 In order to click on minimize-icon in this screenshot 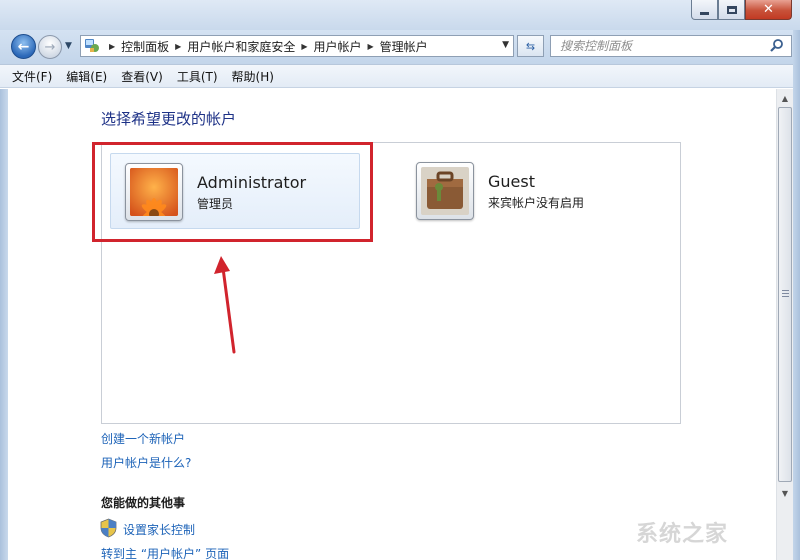, I will do `click(704, 13)`.